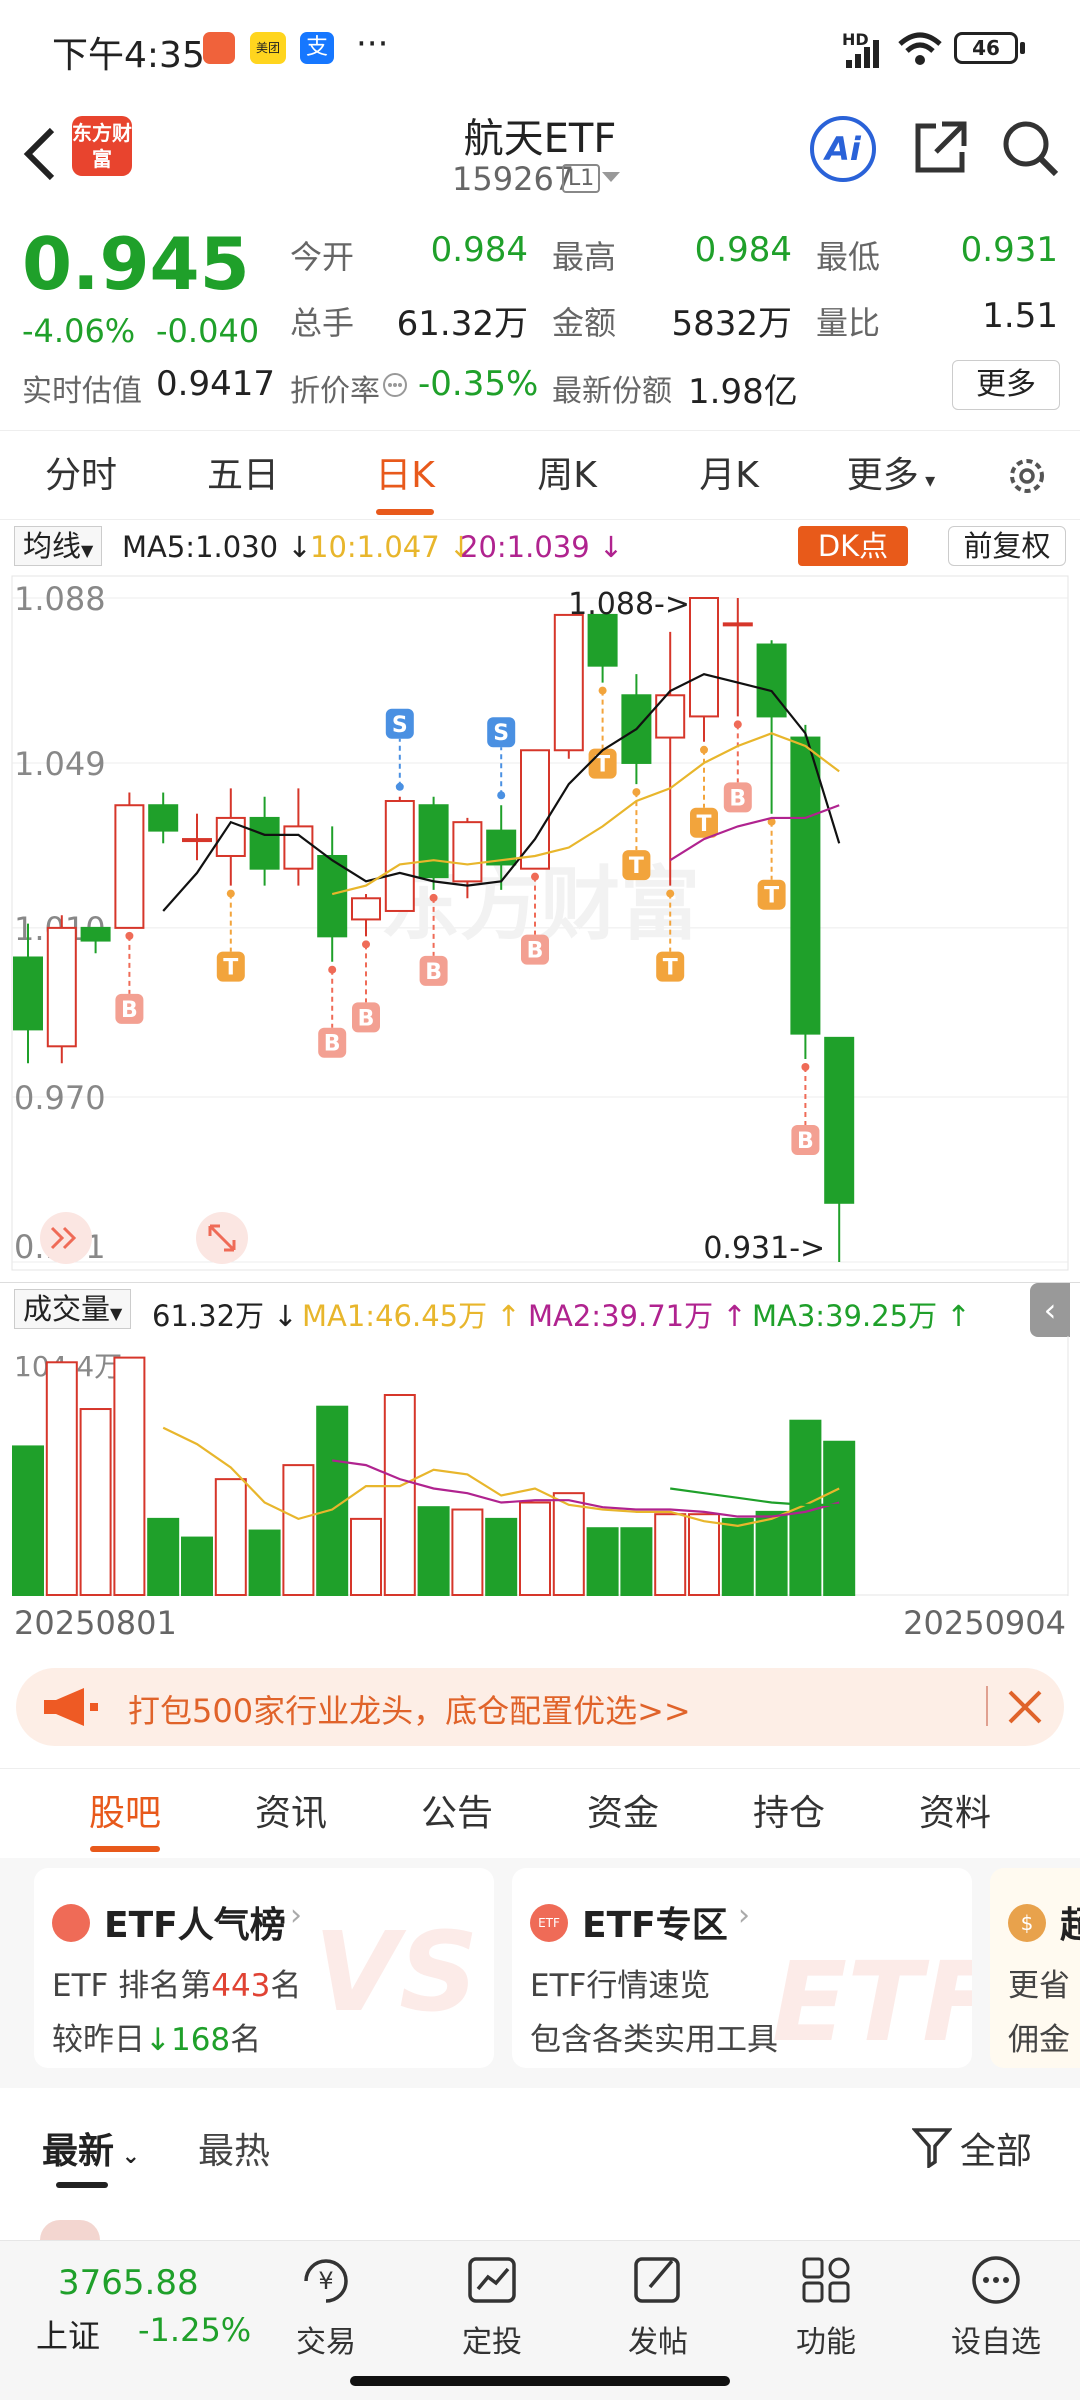  What do you see at coordinates (58, 546) in the screenshot?
I see `ma-select: 均线▼` at bounding box center [58, 546].